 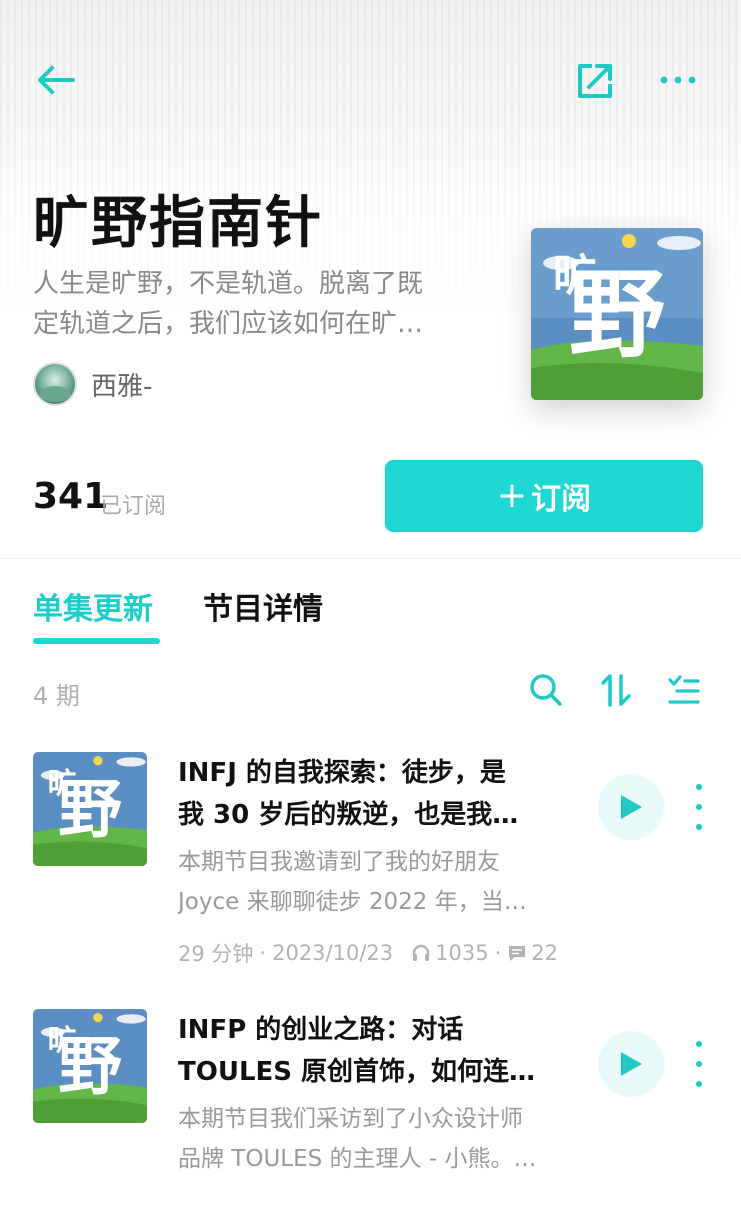 I want to click on more-horizontal-icon, so click(x=678, y=80).